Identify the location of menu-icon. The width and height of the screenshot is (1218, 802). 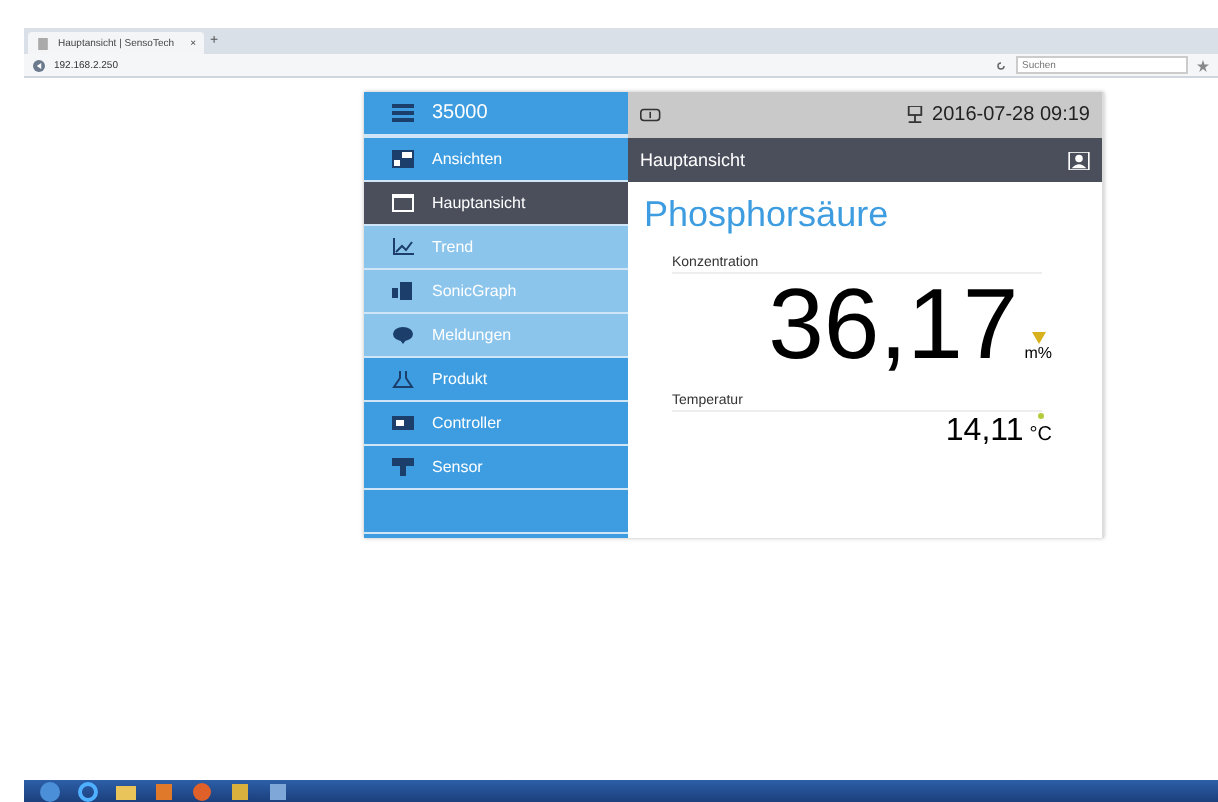
(403, 113).